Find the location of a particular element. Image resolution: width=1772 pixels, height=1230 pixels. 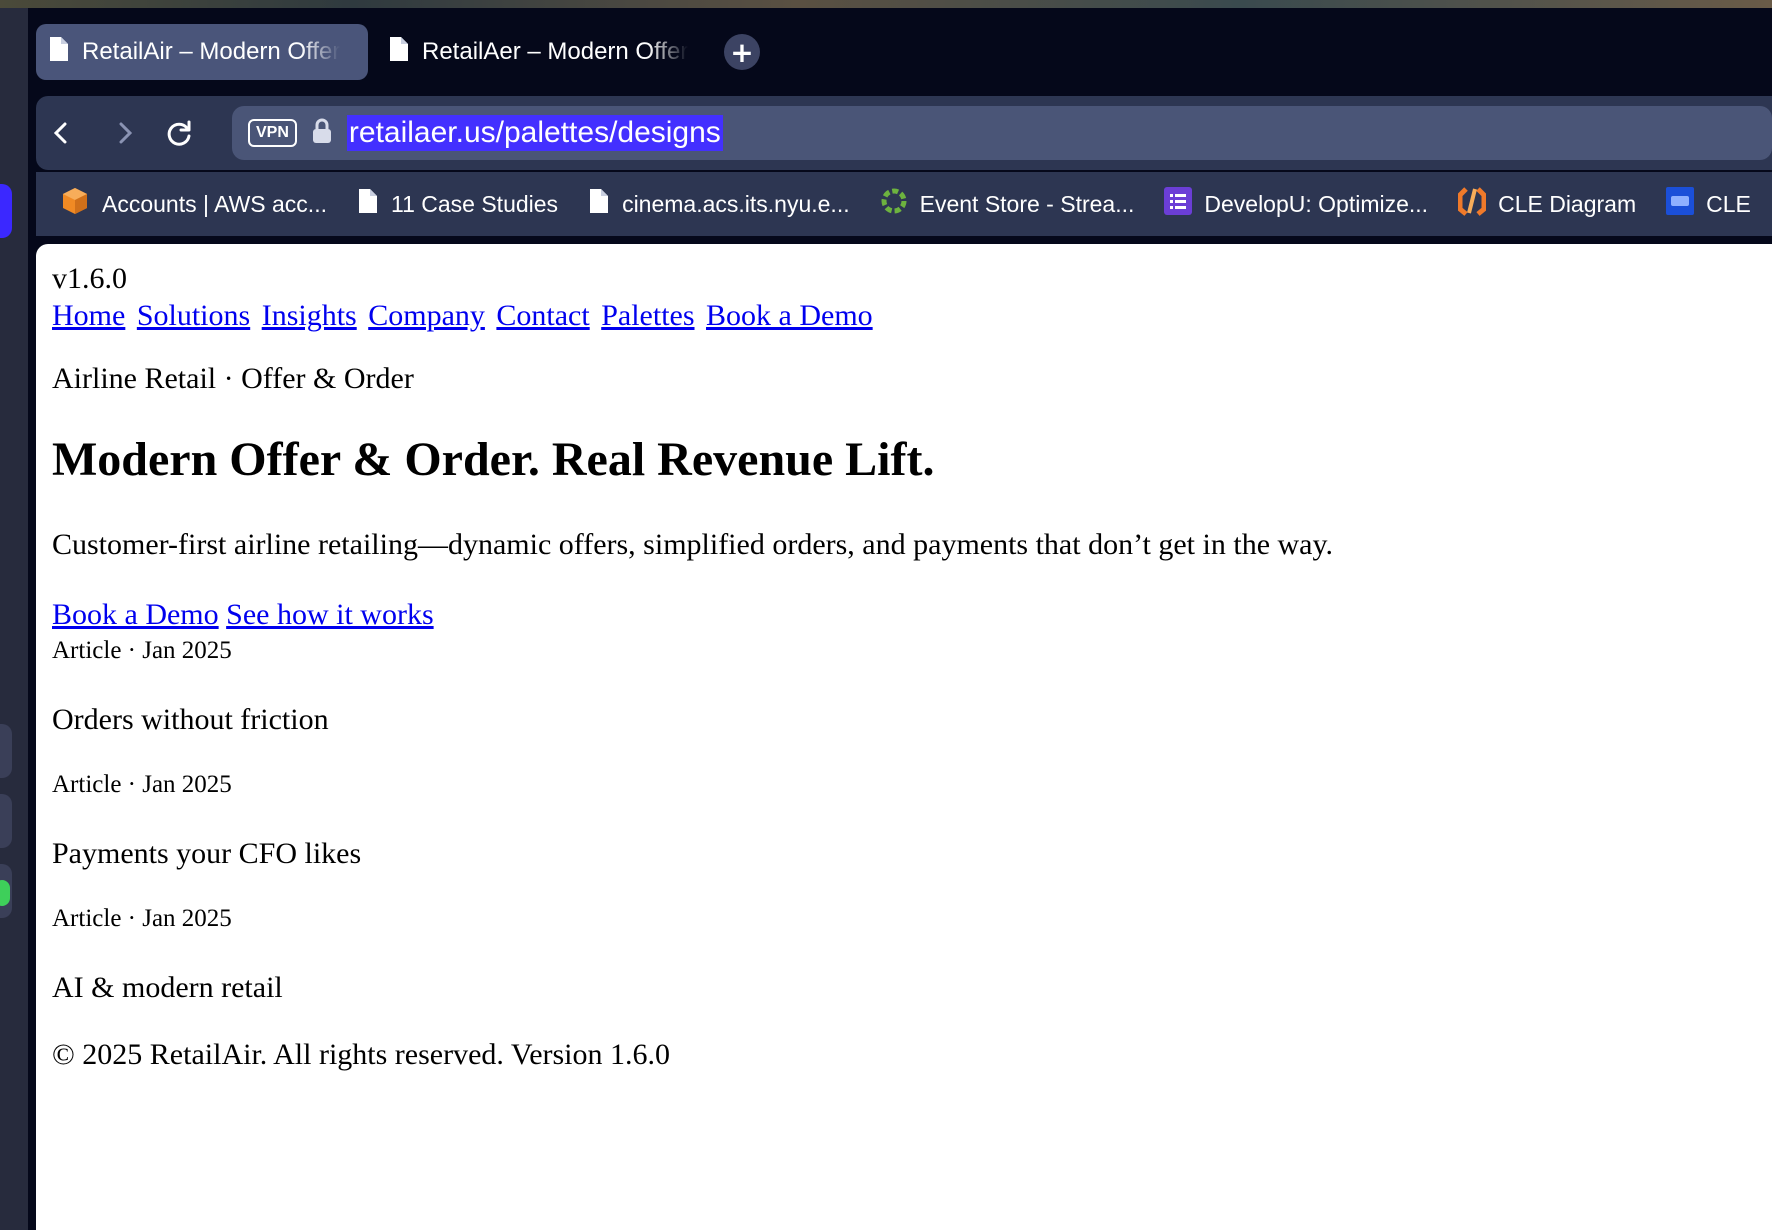

sidebar-rail is located at coordinates (14, 619).